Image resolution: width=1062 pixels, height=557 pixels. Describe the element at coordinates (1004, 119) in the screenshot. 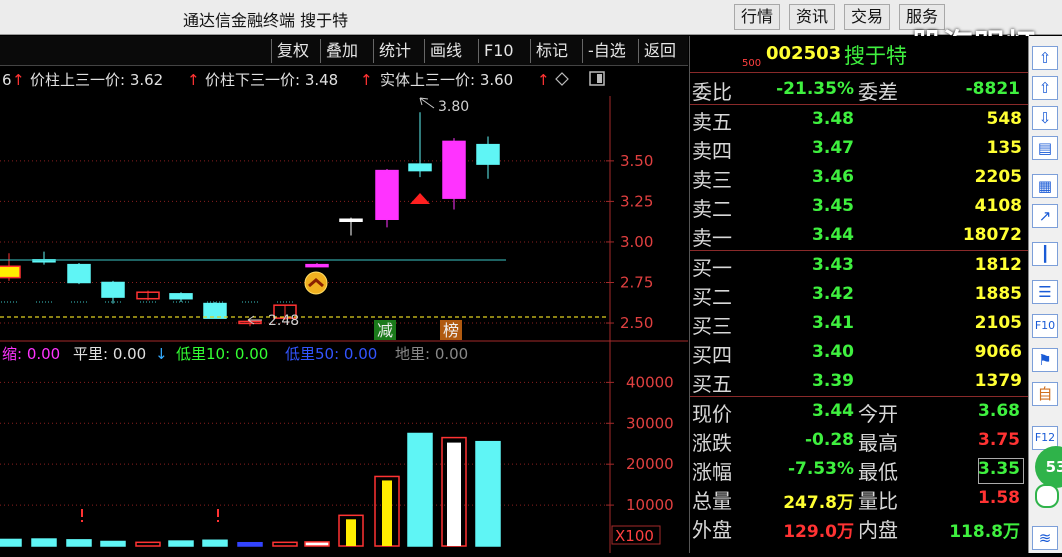

I see `sell-row-volume: 548` at that location.